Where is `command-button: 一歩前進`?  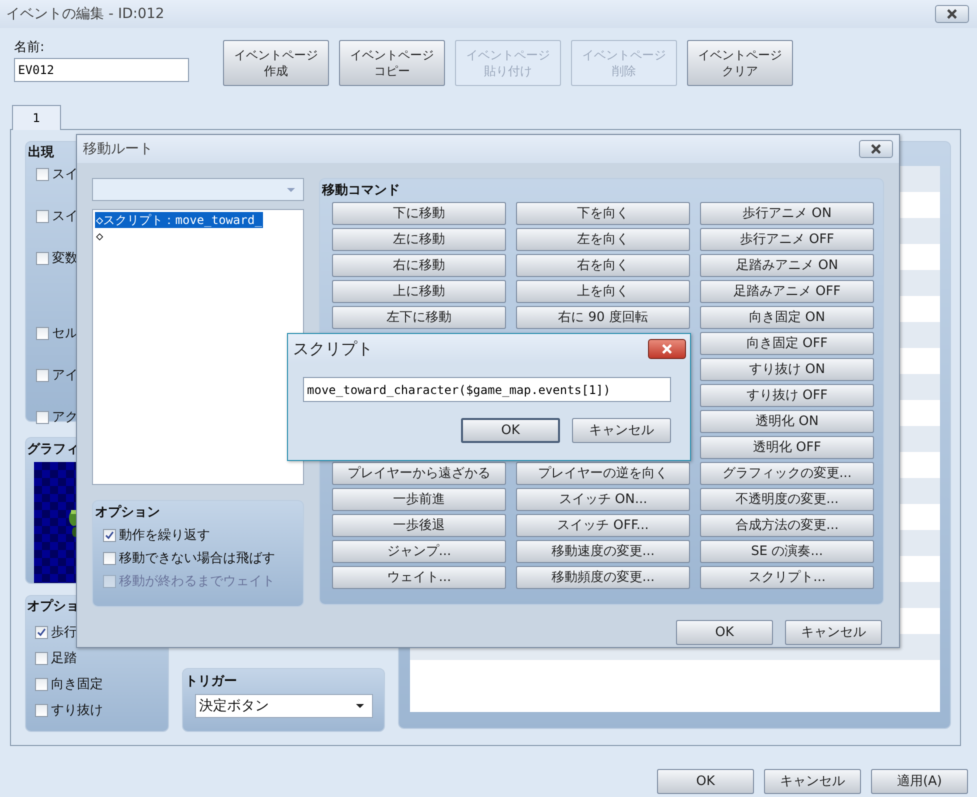 command-button: 一歩前進 is located at coordinates (419, 499).